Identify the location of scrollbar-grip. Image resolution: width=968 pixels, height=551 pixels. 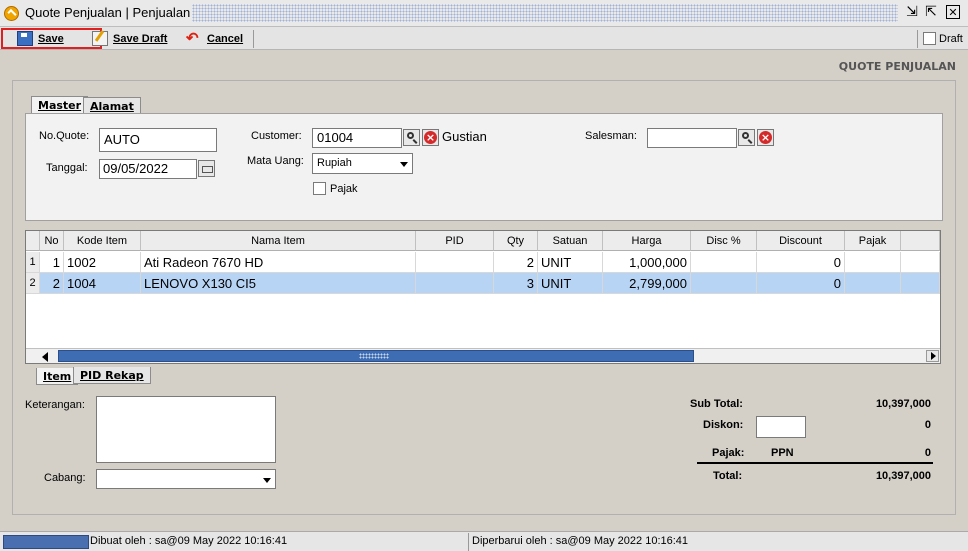
(374, 356).